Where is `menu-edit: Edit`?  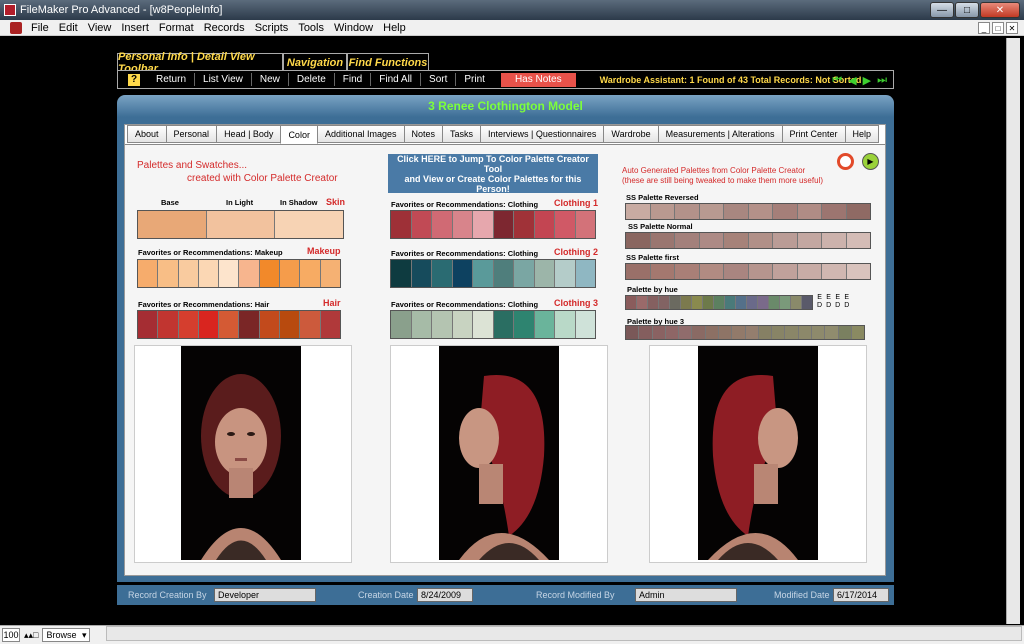 menu-edit: Edit is located at coordinates (68, 28).